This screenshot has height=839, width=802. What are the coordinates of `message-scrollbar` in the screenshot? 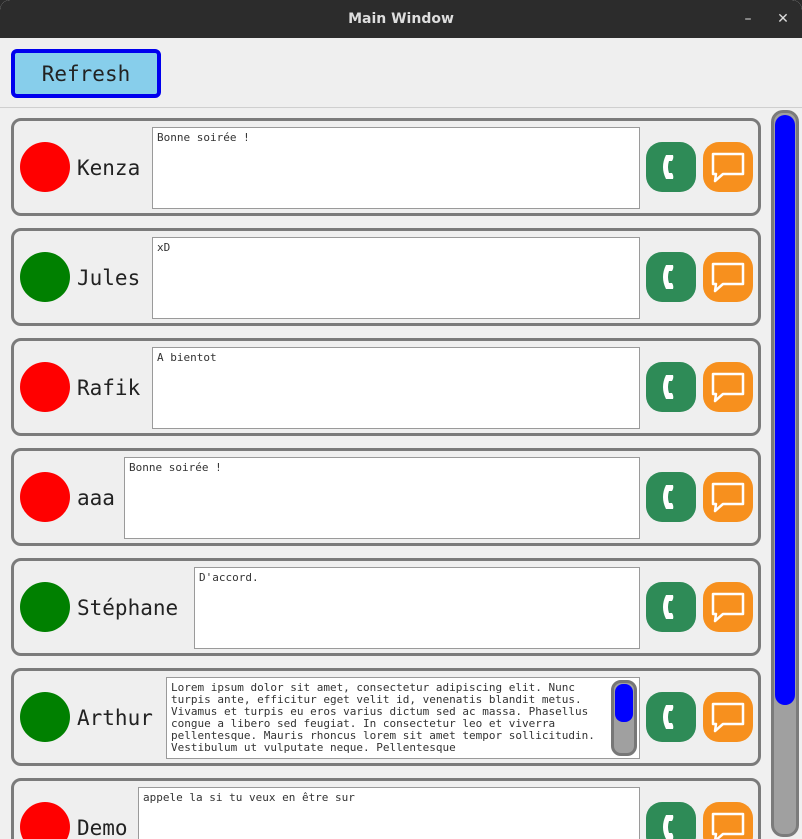 It's located at (624, 718).